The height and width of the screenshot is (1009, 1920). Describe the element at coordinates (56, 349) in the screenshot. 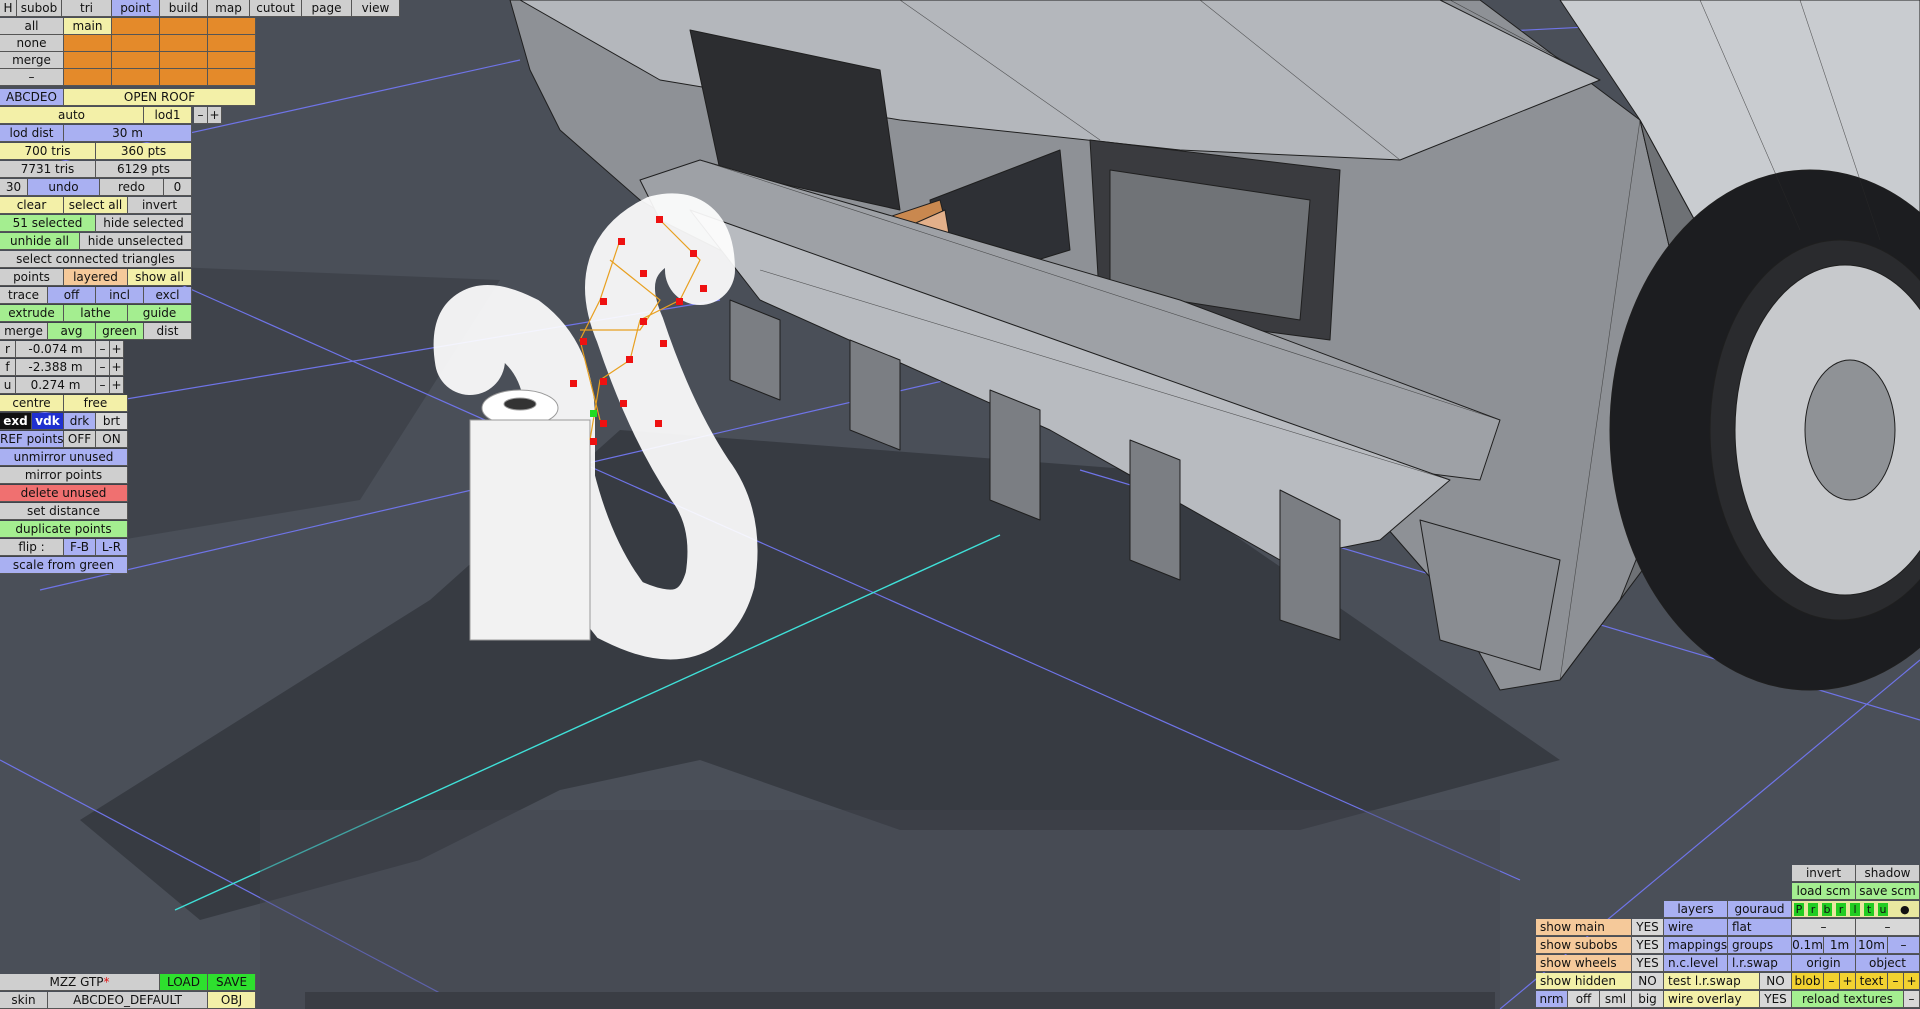

I see `coord-r-value: -0.074 m` at that location.